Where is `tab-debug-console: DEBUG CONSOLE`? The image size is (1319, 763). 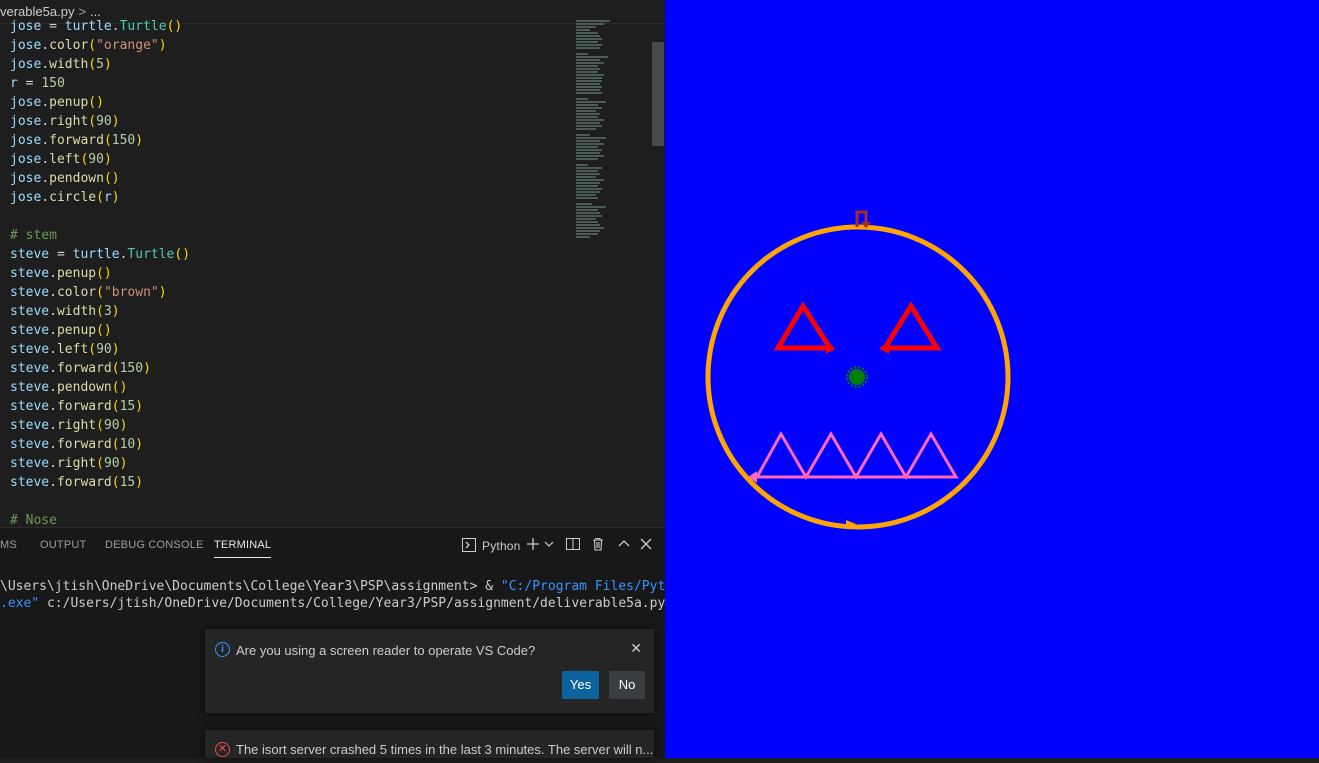
tab-debug-console: DEBUG CONSOLE is located at coordinates (154, 545).